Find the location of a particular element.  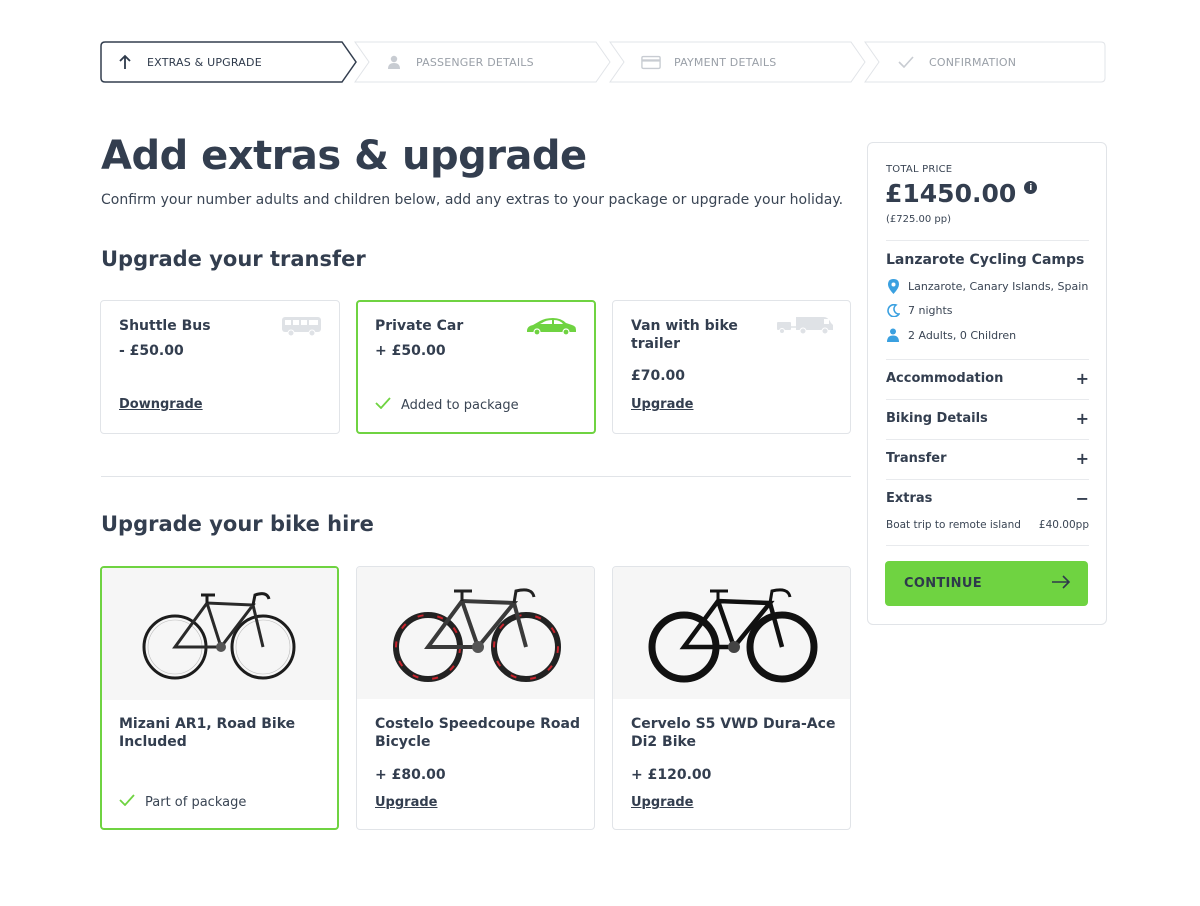

trip-nights: 7 nights is located at coordinates (919, 310).